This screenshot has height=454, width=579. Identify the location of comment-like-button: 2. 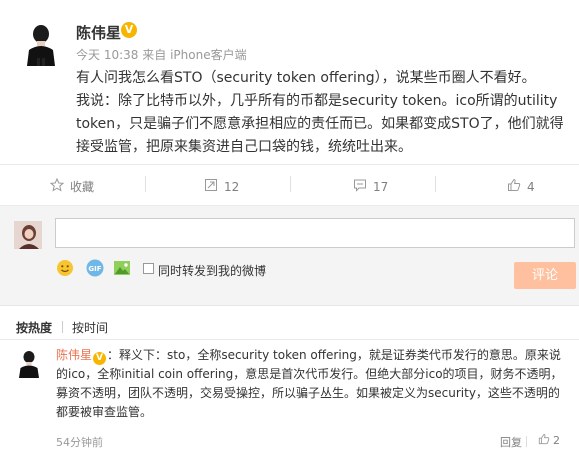
(549, 440).